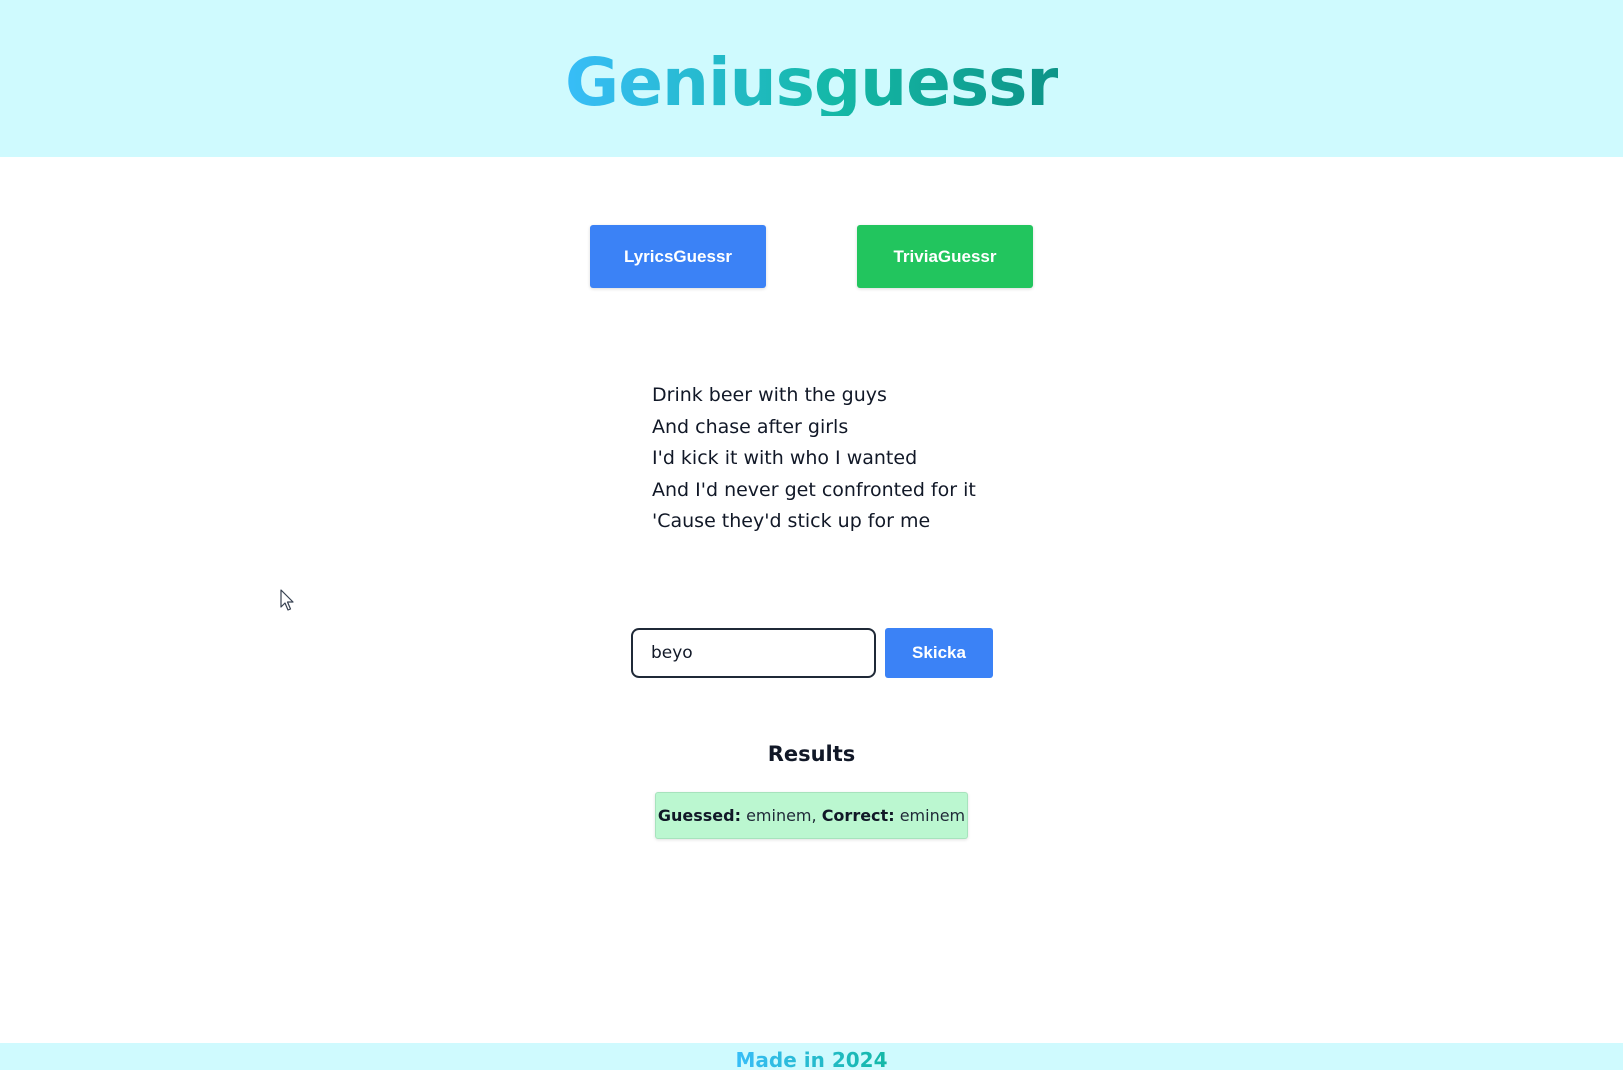 This screenshot has height=1070, width=1623. I want to click on result-item: Guessed: eminem, Correct: eminem, so click(811, 815).